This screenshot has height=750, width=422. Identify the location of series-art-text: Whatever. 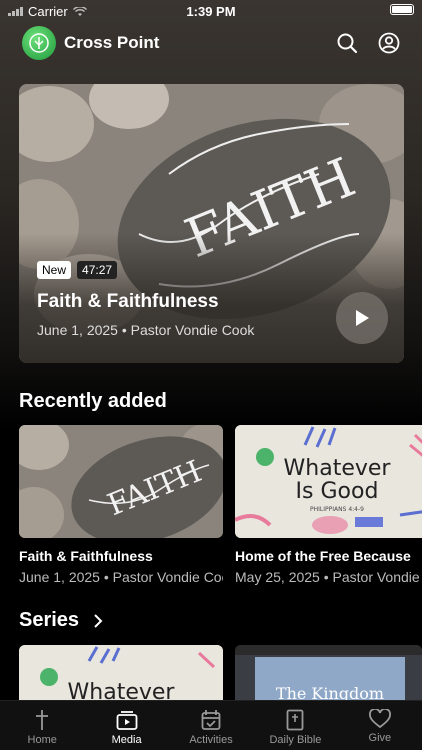
(122, 690).